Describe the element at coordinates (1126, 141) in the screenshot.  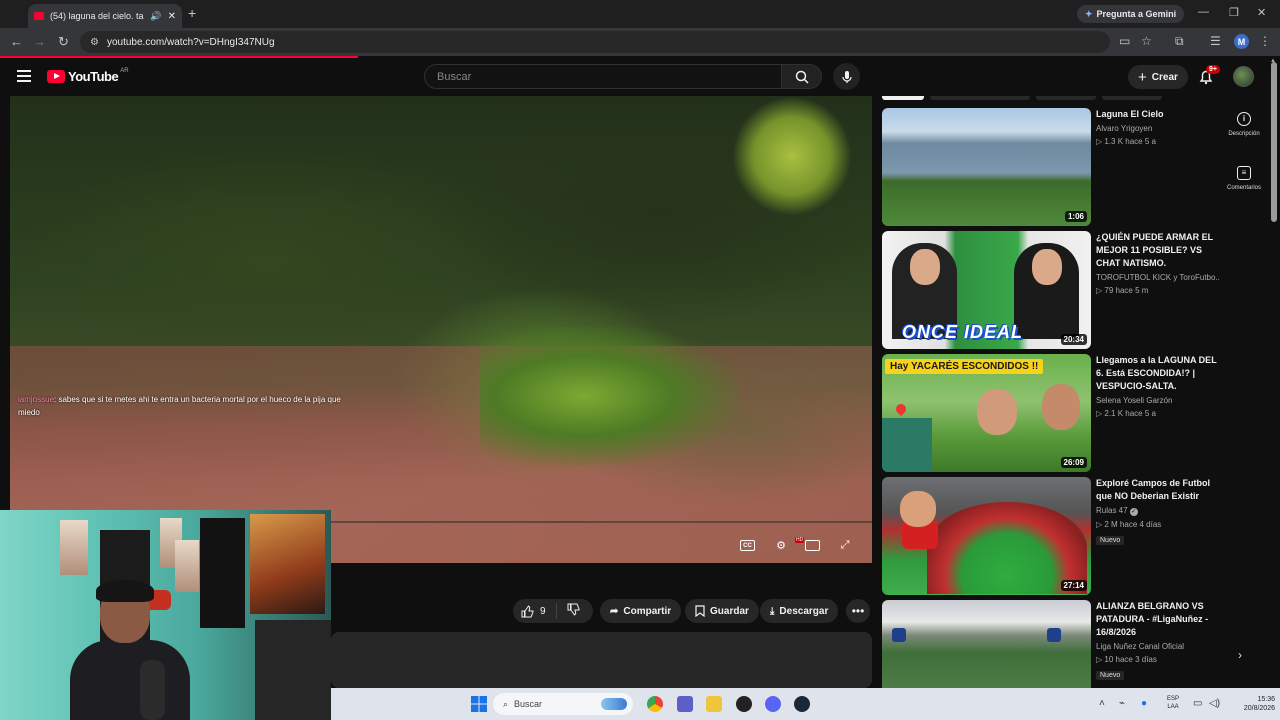
I see `video-meta: ▷ 1.3 K hace 5 a` at that location.